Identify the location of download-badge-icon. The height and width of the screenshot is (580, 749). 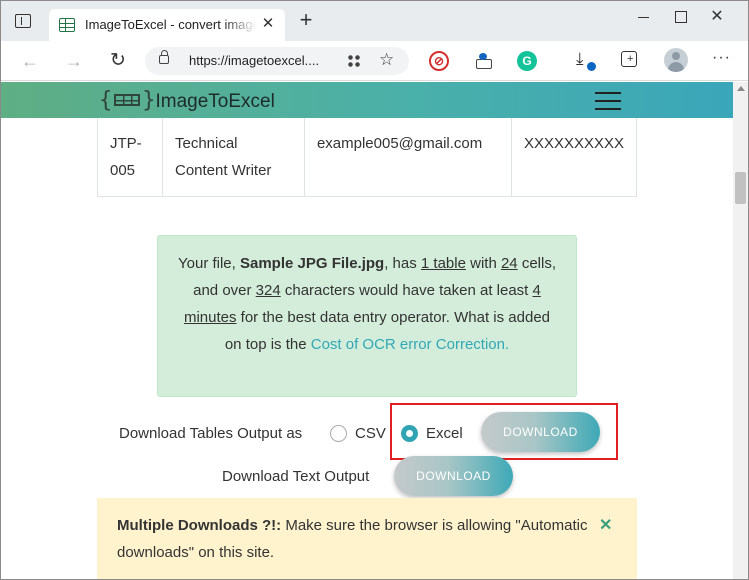
(591, 66).